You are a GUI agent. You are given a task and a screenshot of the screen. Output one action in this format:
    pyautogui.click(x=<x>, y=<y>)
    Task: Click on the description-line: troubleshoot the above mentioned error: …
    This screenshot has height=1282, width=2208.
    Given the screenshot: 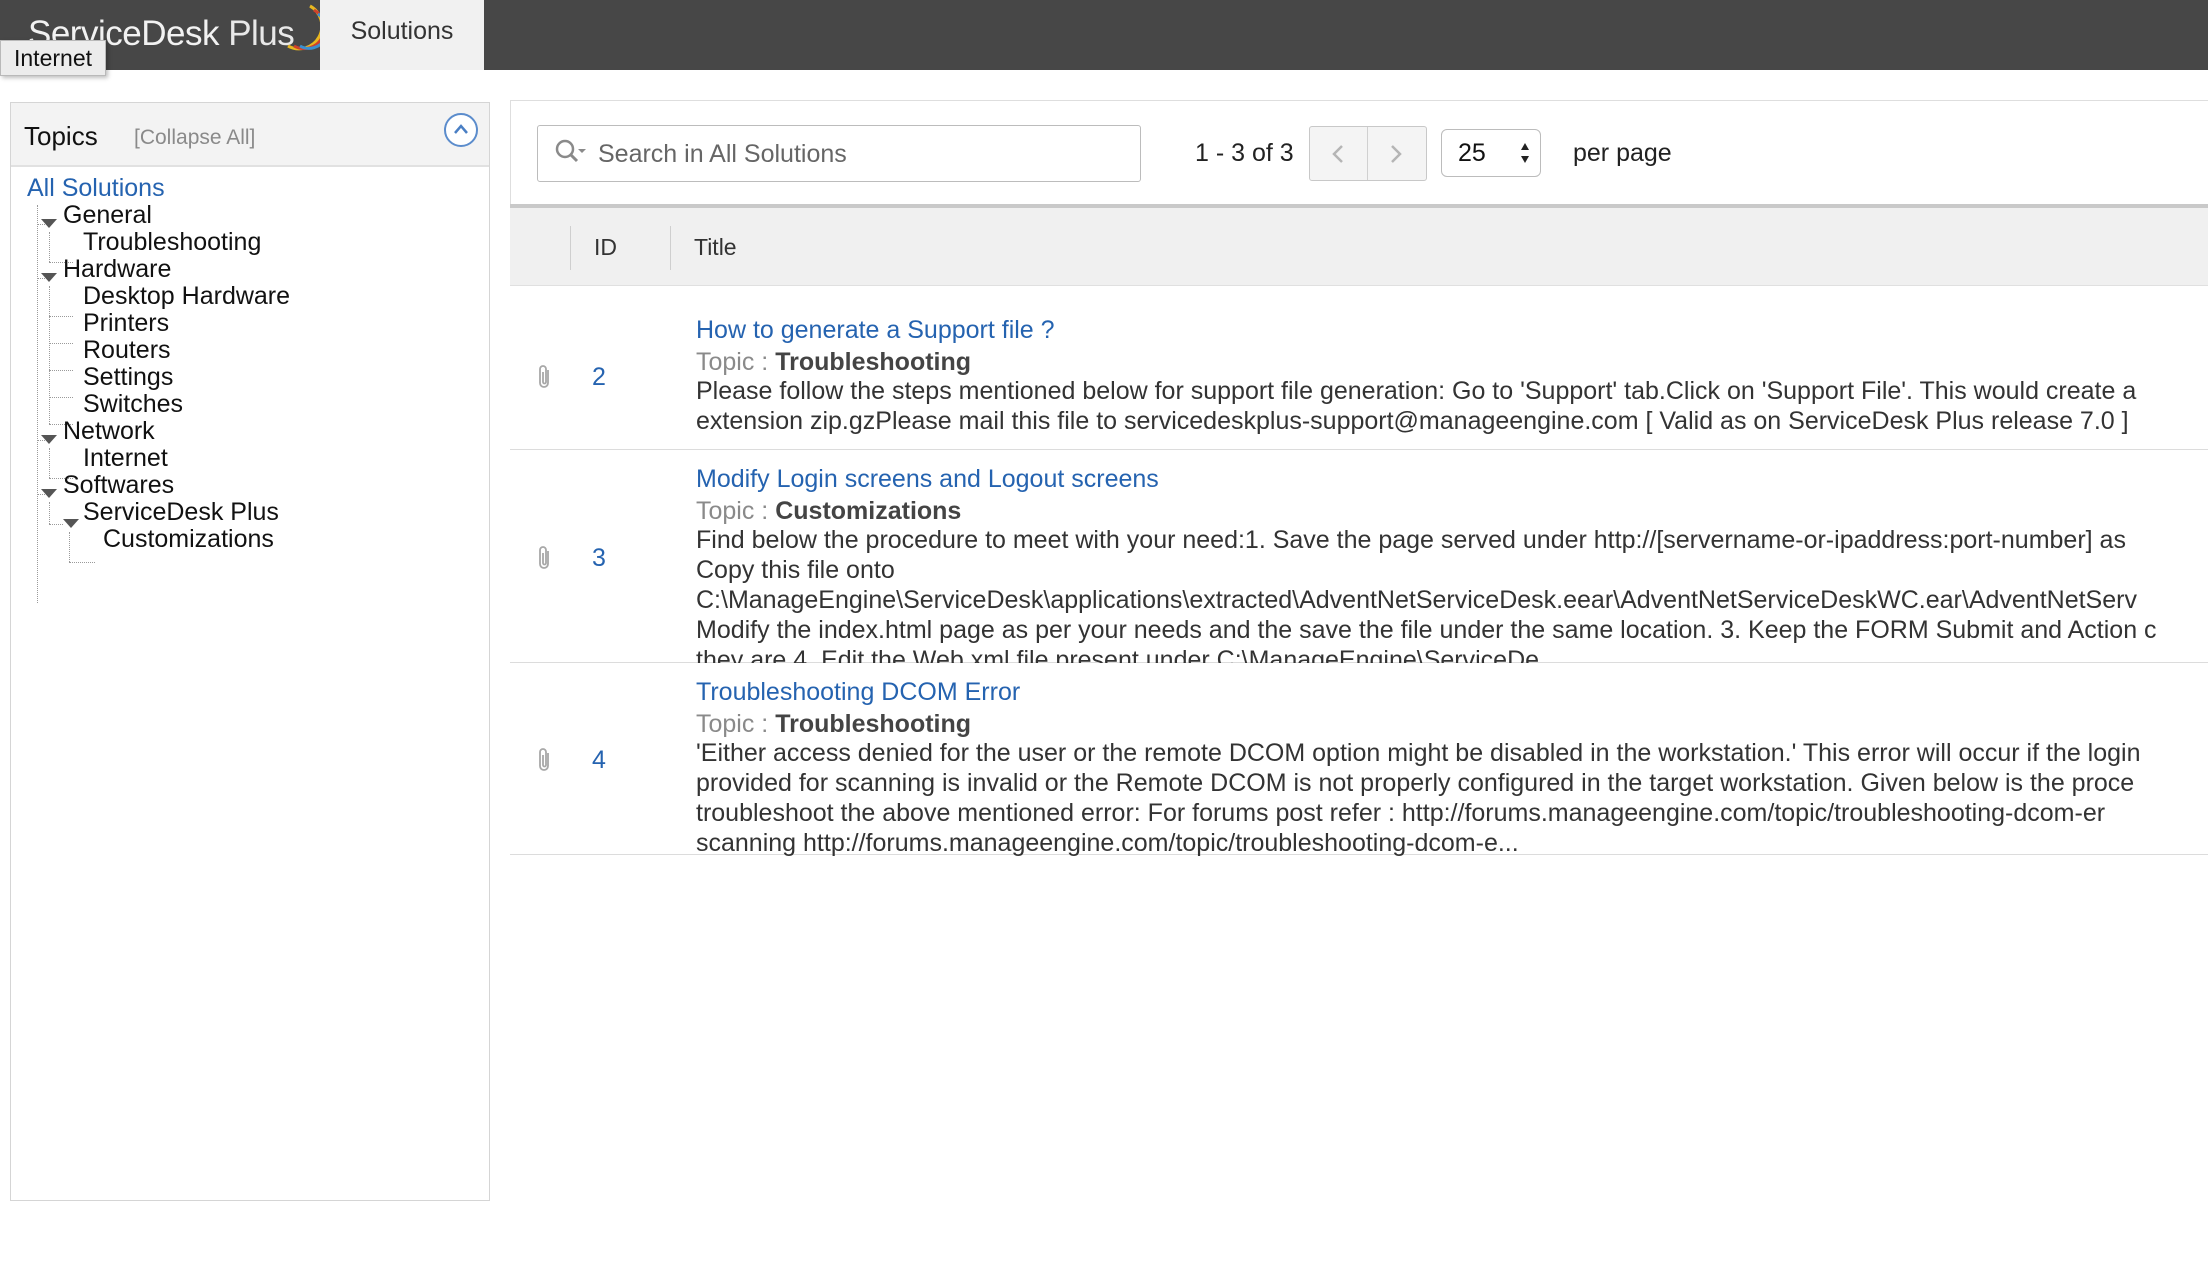 What is the action you would take?
    pyautogui.click(x=1401, y=813)
    